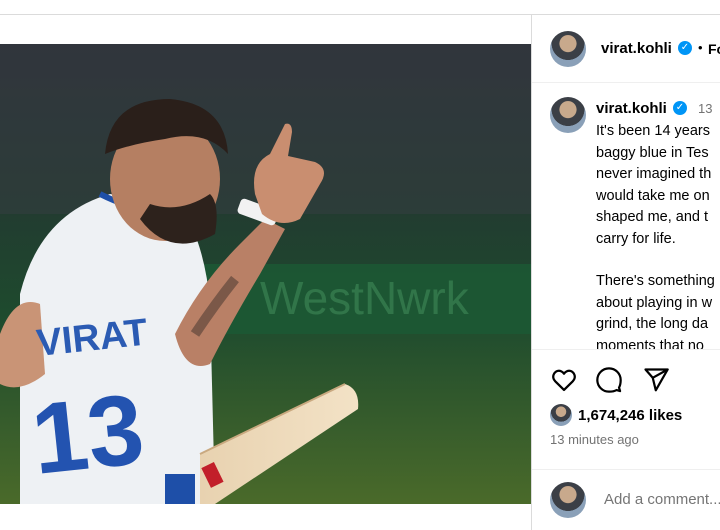 Image resolution: width=720 pixels, height=530 pixels. What do you see at coordinates (631, 108) in the screenshot?
I see `caption-username: virat.kohli` at bounding box center [631, 108].